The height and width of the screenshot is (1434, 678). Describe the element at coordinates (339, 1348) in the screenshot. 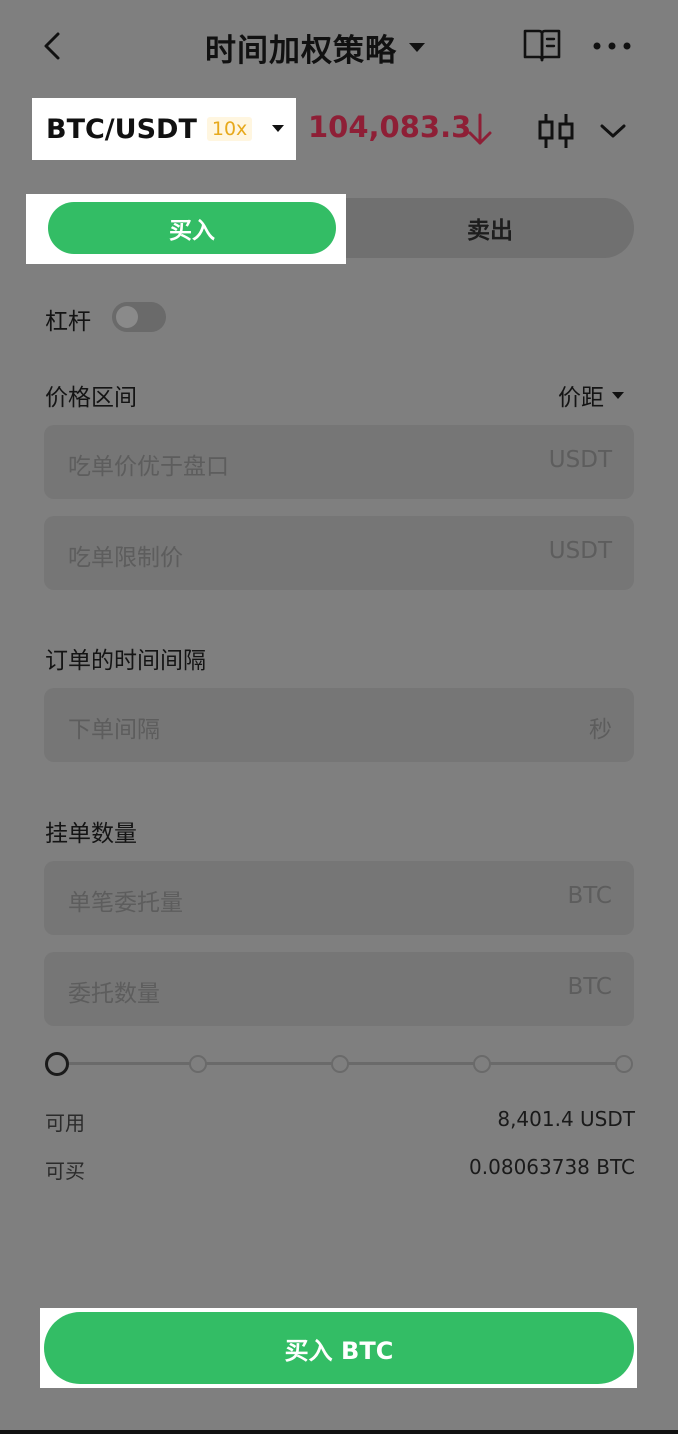

I see `buy-btc-button: 买入 BTC` at that location.